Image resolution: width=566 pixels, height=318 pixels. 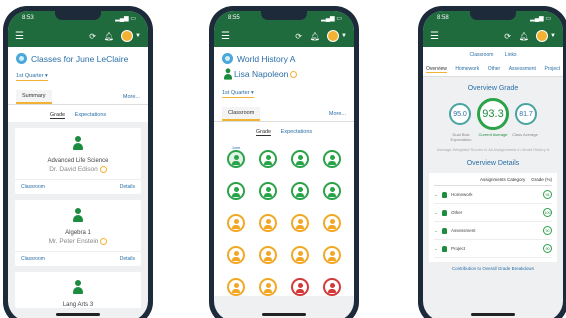 I want to click on category-name: Homework, so click(x=462, y=194).